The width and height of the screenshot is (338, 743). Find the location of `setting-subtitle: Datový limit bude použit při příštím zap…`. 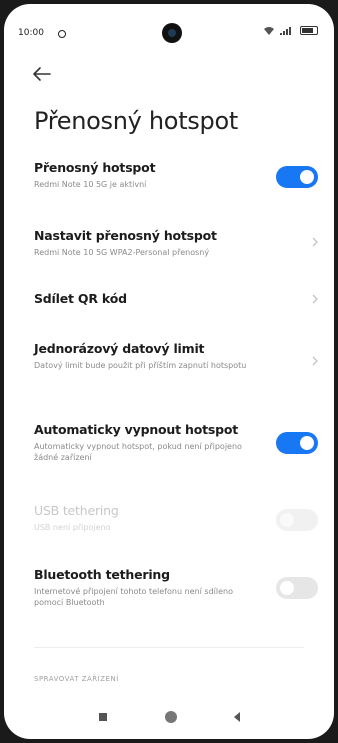

setting-subtitle: Datový limit bude použit při příštím zap… is located at coordinates (140, 365).